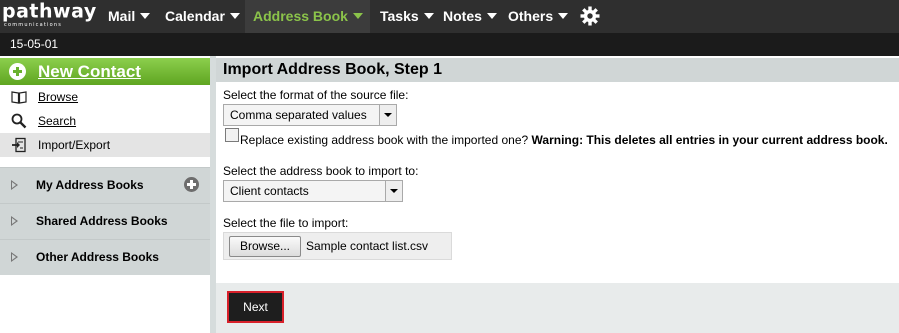  Describe the element at coordinates (19, 97) in the screenshot. I see `book-icon` at that location.